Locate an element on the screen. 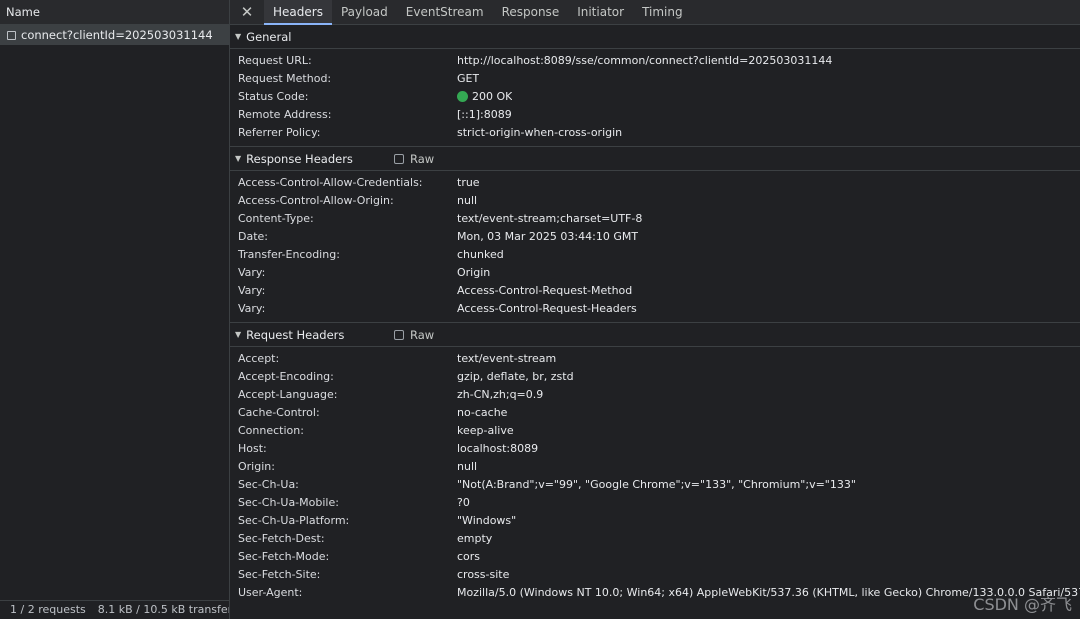  header-key: Sec-Ch-Ua-Platform: is located at coordinates (294, 520).